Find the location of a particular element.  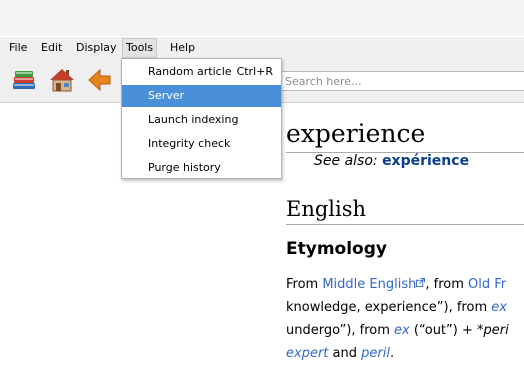

paragraph-line: expert and peril. is located at coordinates (405, 353).